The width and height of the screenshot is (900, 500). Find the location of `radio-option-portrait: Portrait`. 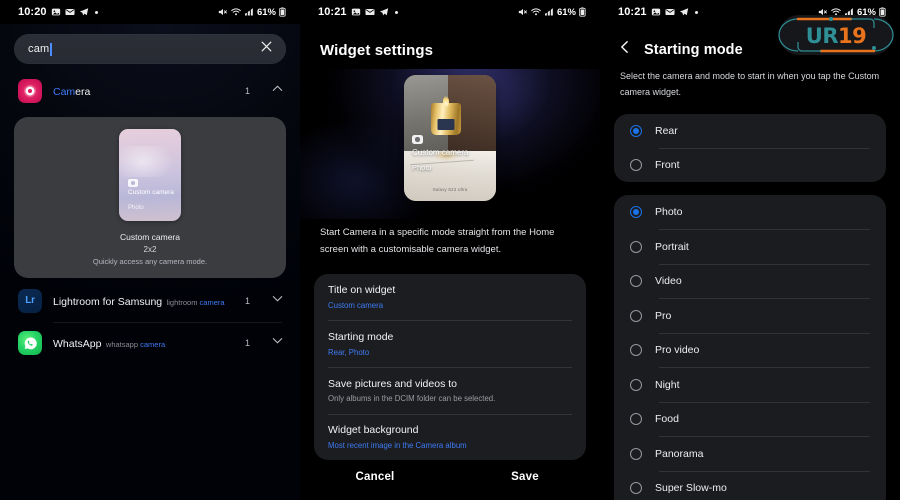

radio-option-portrait: Portrait is located at coordinates (750, 247).